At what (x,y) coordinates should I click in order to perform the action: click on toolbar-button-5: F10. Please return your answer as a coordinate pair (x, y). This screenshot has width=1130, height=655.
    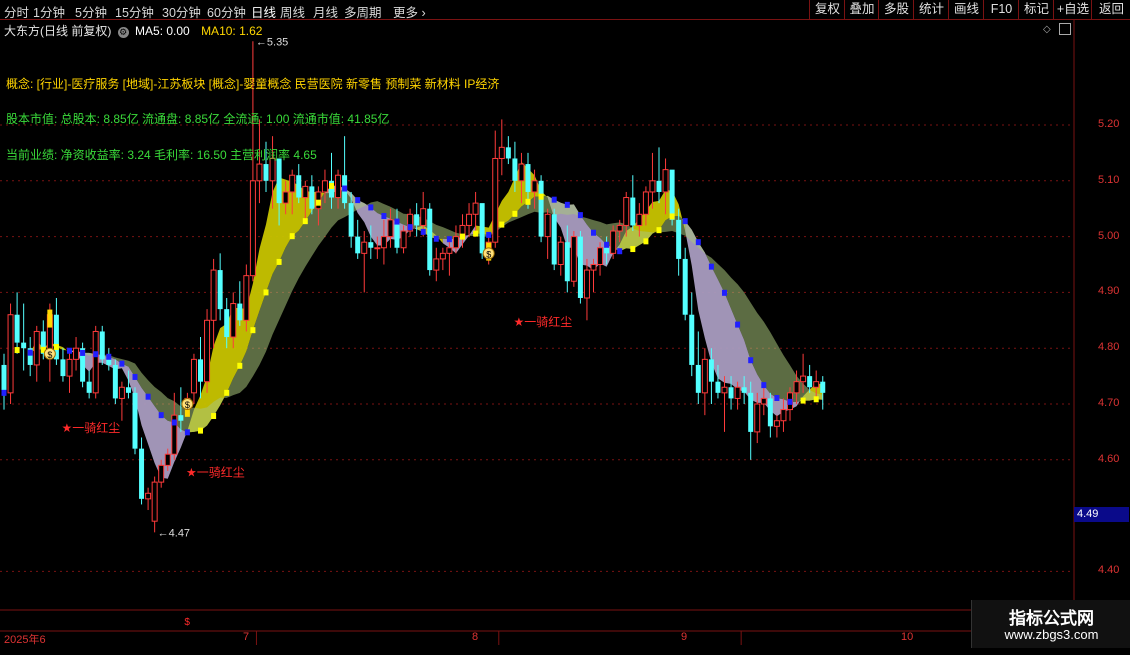
    Looking at the image, I should click on (1001, 9).